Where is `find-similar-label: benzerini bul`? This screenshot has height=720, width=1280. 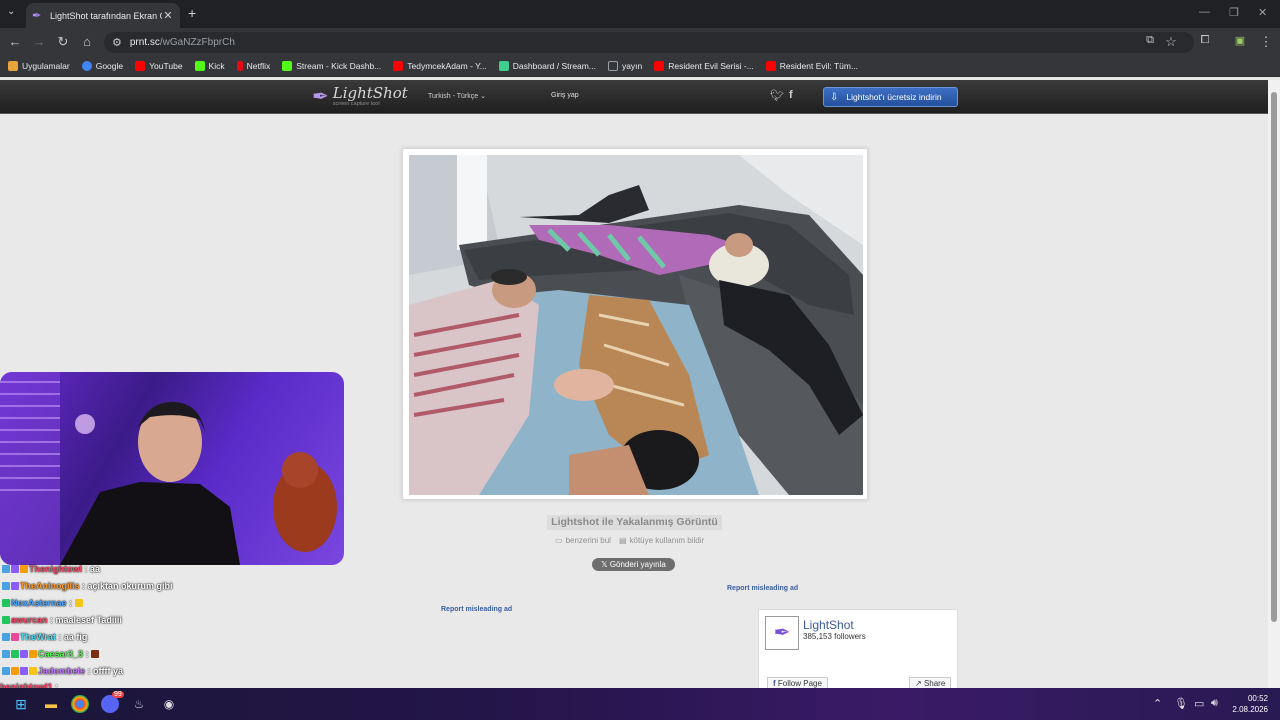
find-similar-label: benzerini bul is located at coordinates (588, 540).